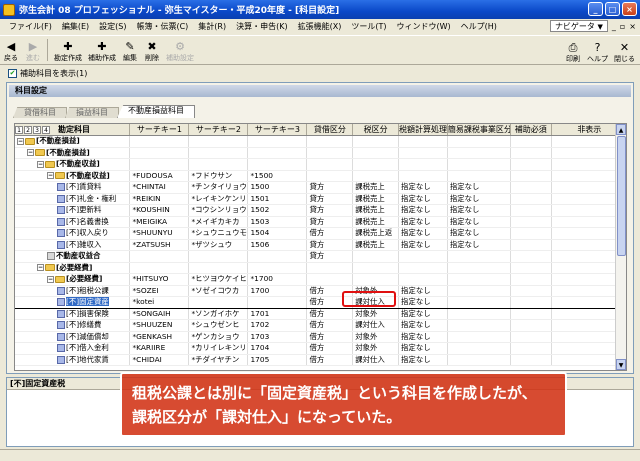 This screenshot has height=461, width=640. I want to click on account-name-cell: [不]名義書換, so click(73, 222).